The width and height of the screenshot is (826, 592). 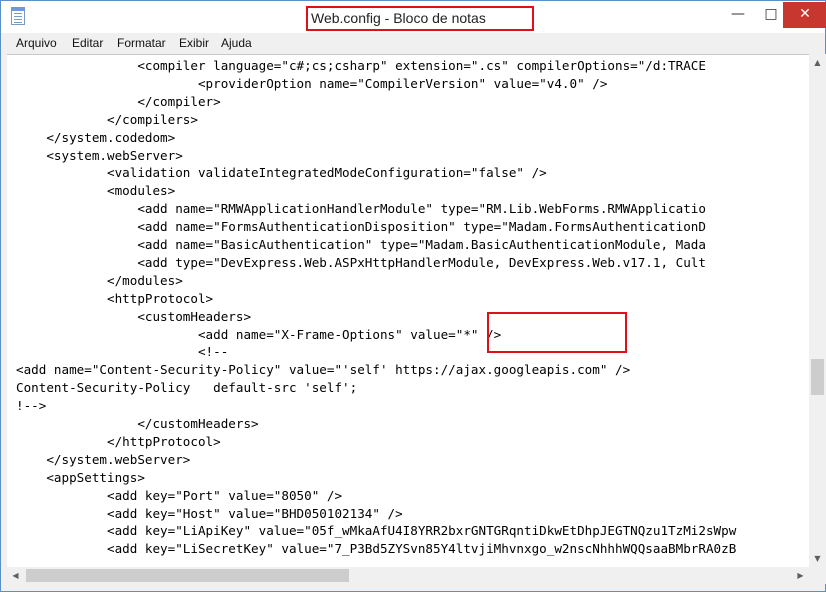 I want to click on scroll-up-icon: ▲, so click(x=817, y=62).